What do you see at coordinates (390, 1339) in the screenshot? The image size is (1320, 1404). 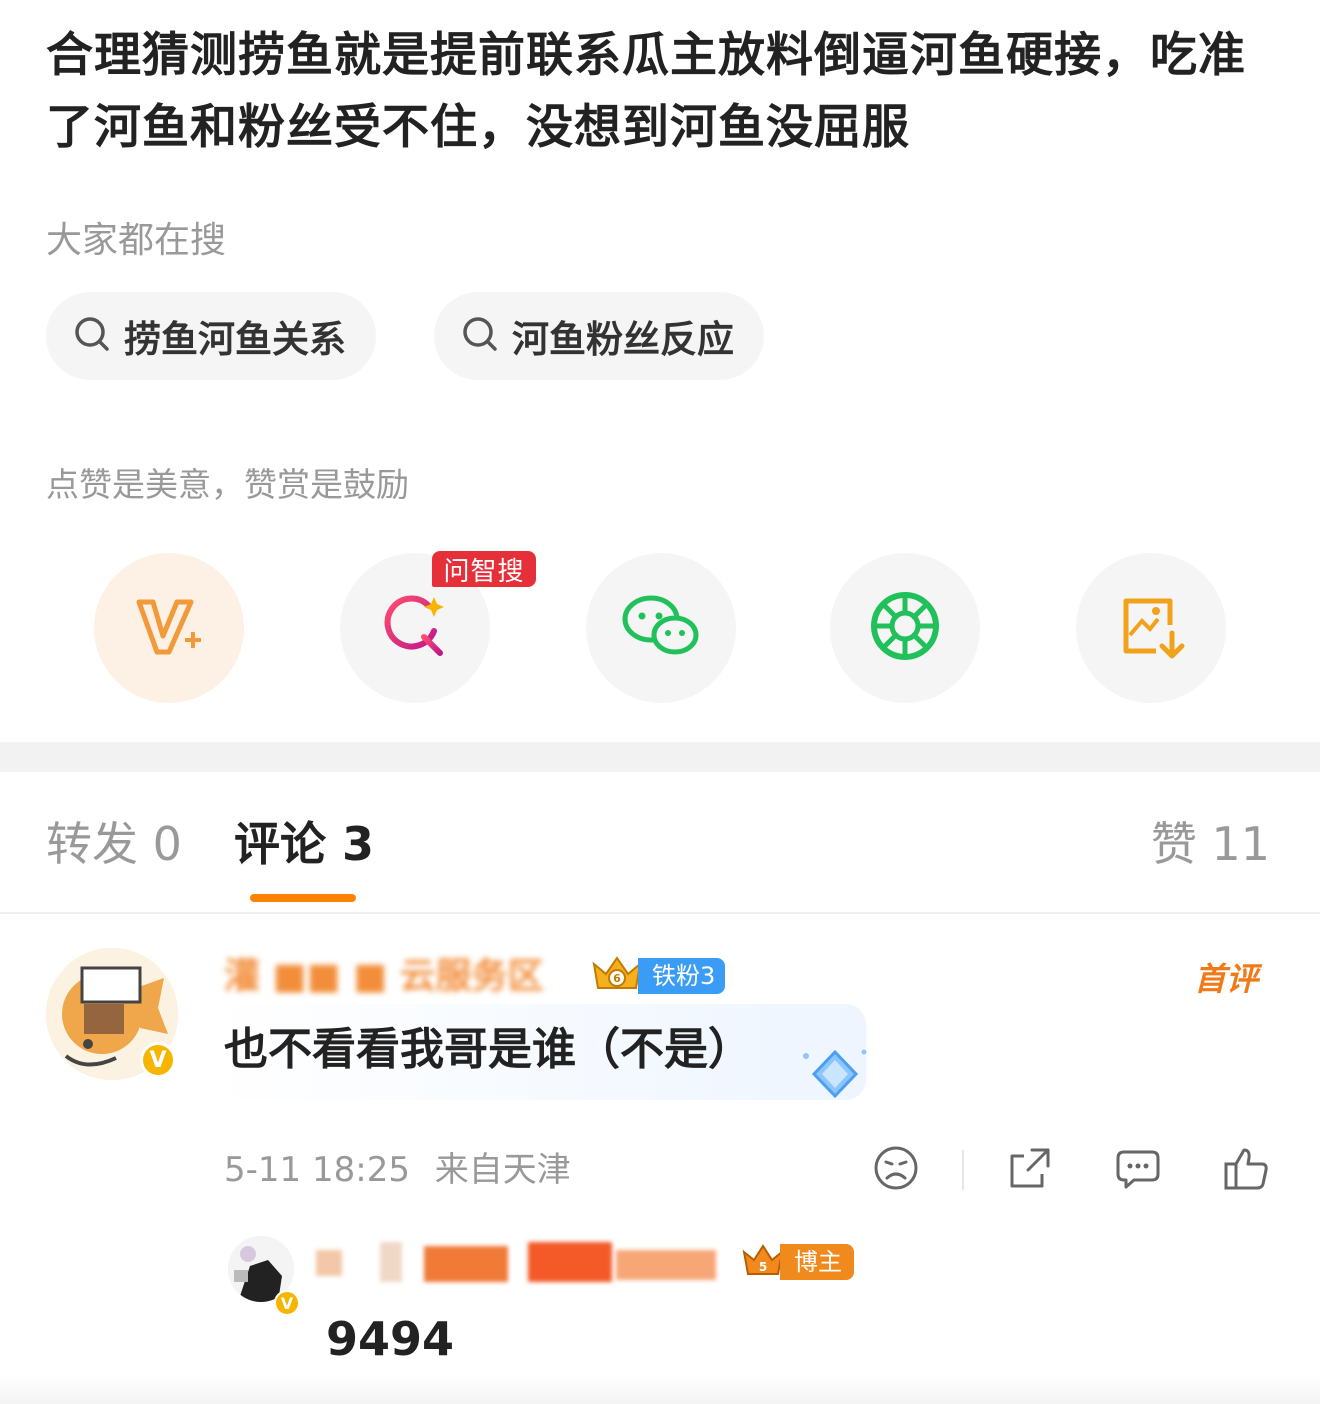 I see `reply-text: 9494` at bounding box center [390, 1339].